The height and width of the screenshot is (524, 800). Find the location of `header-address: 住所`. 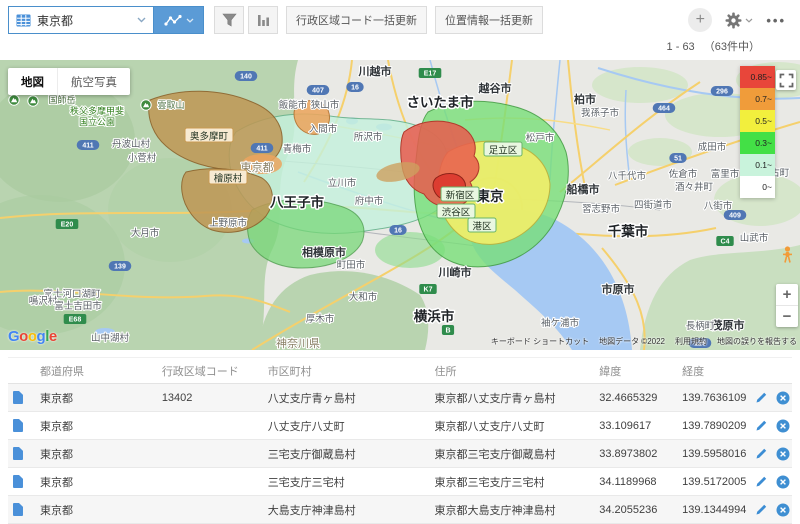

header-address: 住所 is located at coordinates (445, 371).